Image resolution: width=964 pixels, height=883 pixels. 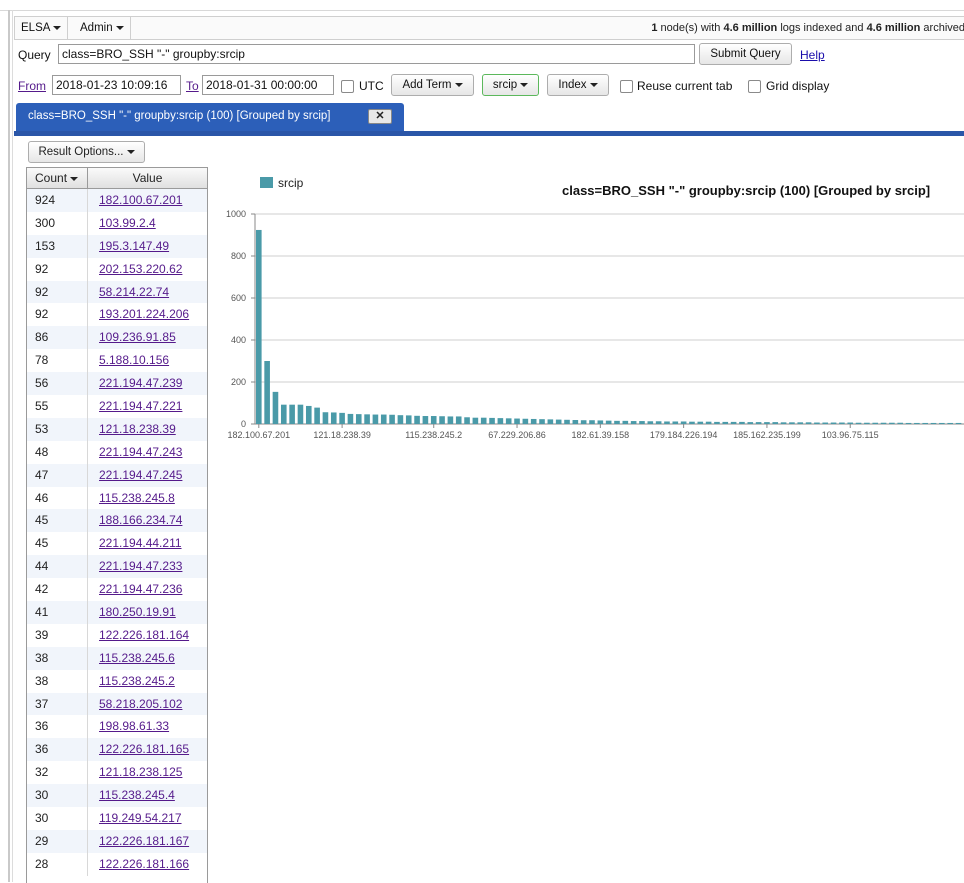 I want to click on ip-link: 180.250.19.91, so click(x=137, y=612).